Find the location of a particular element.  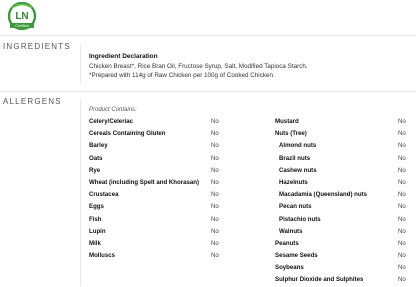

allergen-subrow: Macadamia (Queensland) nuts No is located at coordinates (342, 195).